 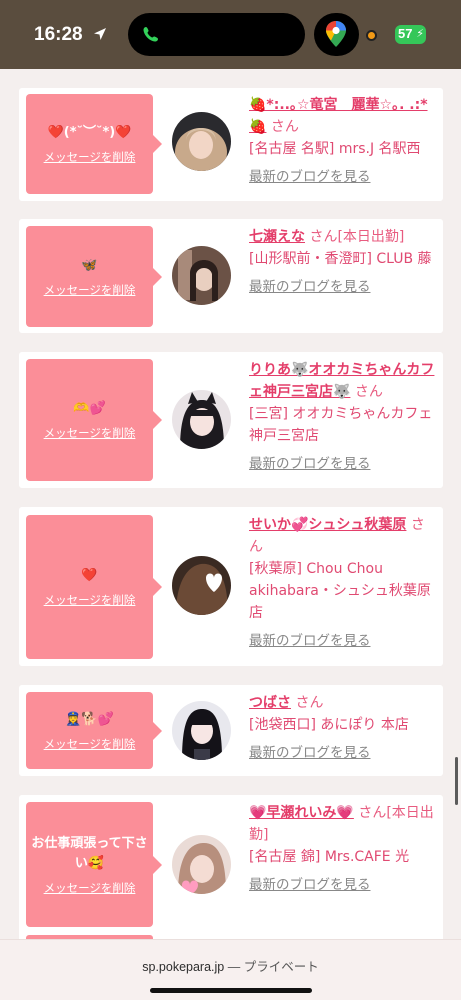 What do you see at coordinates (341, 381) in the screenshot?
I see `cast-name-link: りりあ🐺オオカミちゃんカフェ神戸三宮店🐺` at bounding box center [341, 381].